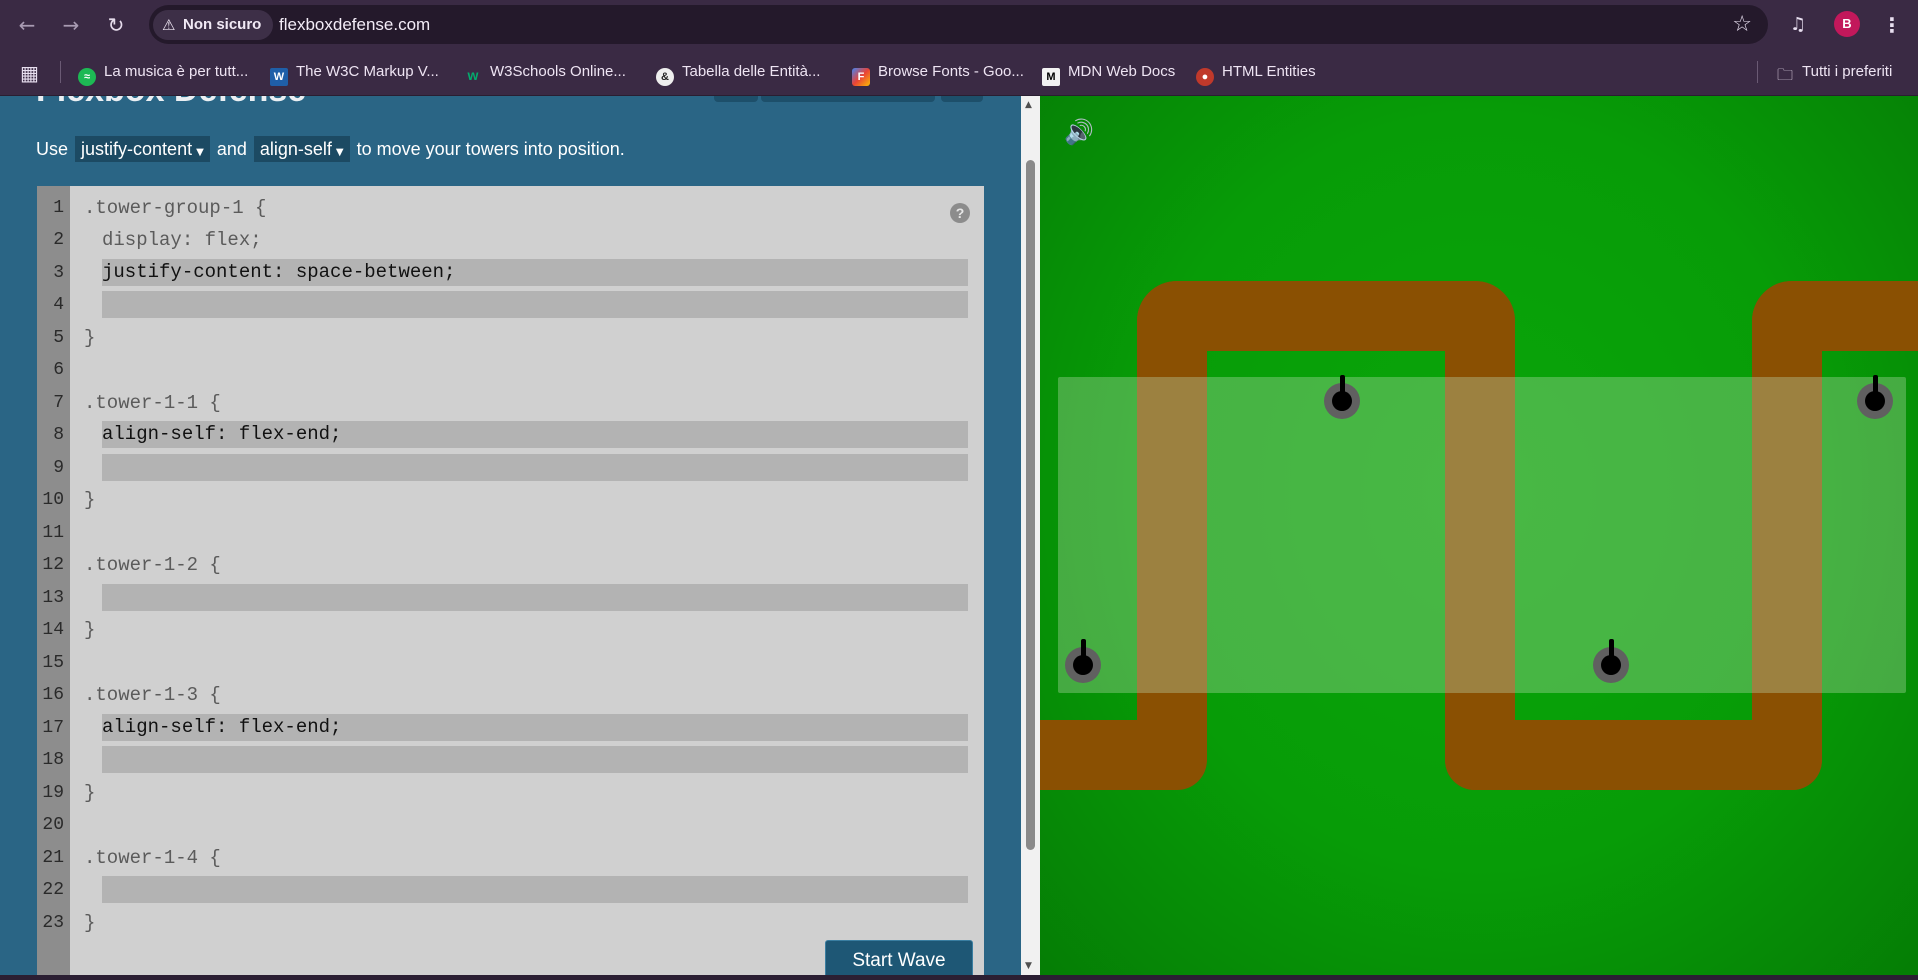  I want to click on line-number: 19, so click(53, 793).